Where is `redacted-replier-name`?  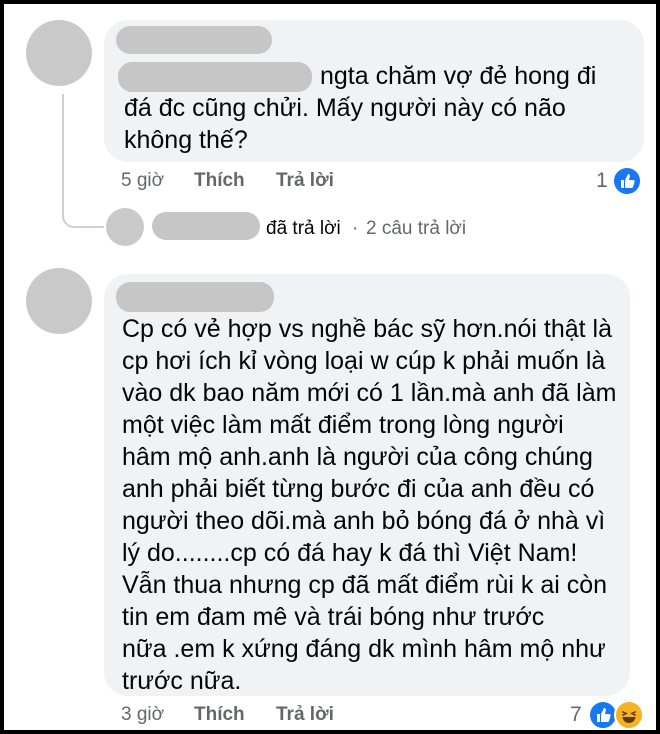
redacted-replier-name is located at coordinates (206, 226).